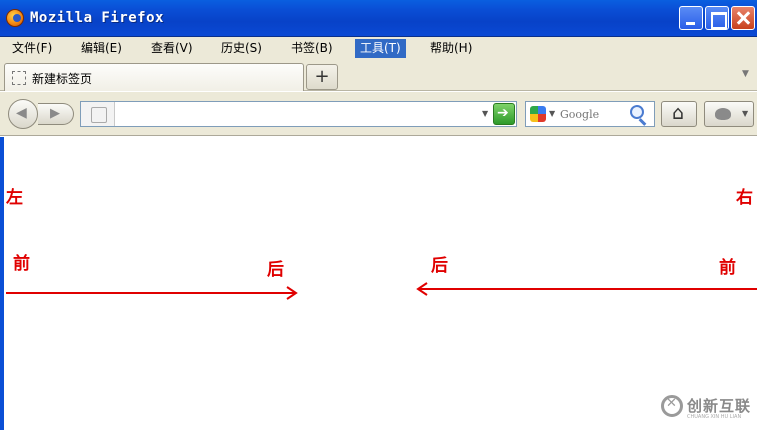 Image resolution: width=757 pixels, height=430 pixels. Describe the element at coordinates (322, 77) in the screenshot. I see `new-tab-button: +` at that location.